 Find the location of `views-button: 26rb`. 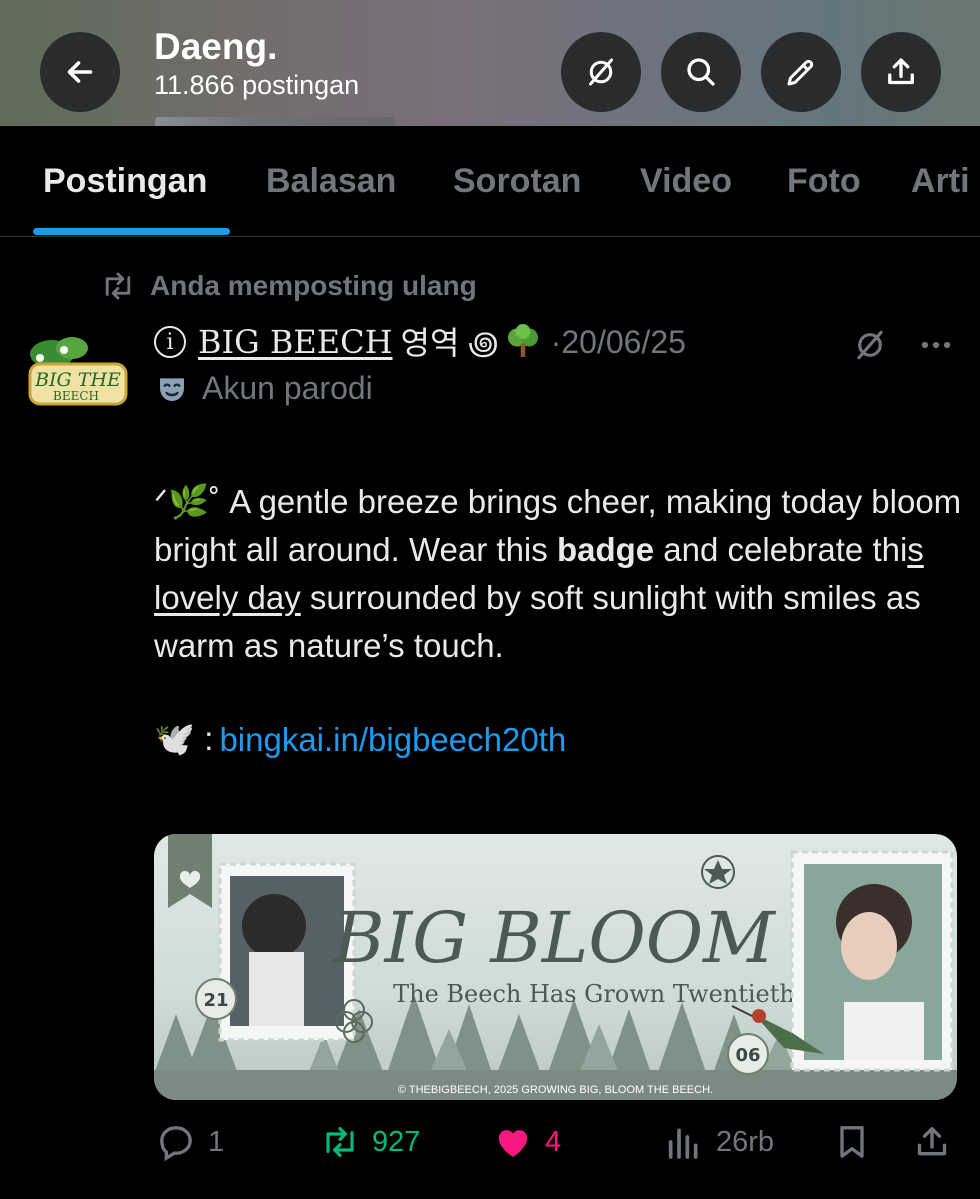

views-button: 26rb is located at coordinates (719, 1142).